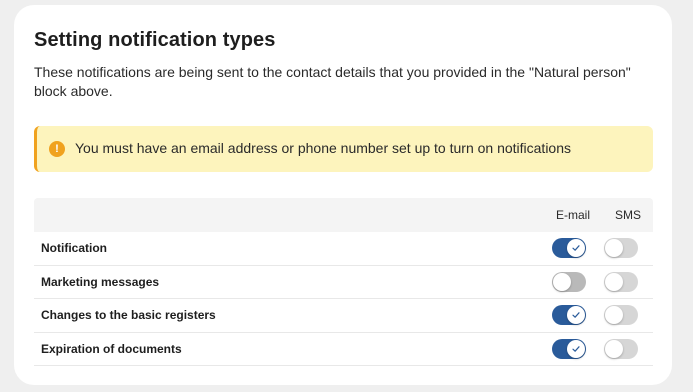 The height and width of the screenshot is (392, 693). What do you see at coordinates (573, 215) in the screenshot?
I see `column-header-email: E-mail` at bounding box center [573, 215].